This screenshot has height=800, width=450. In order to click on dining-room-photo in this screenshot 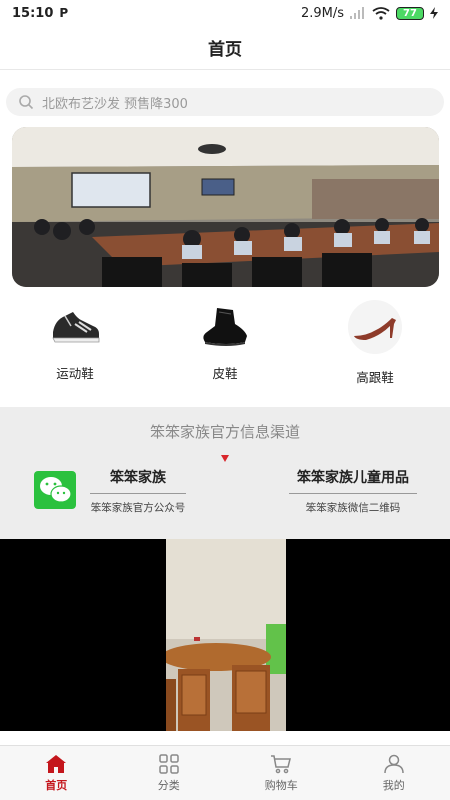, I will do `click(226, 635)`.